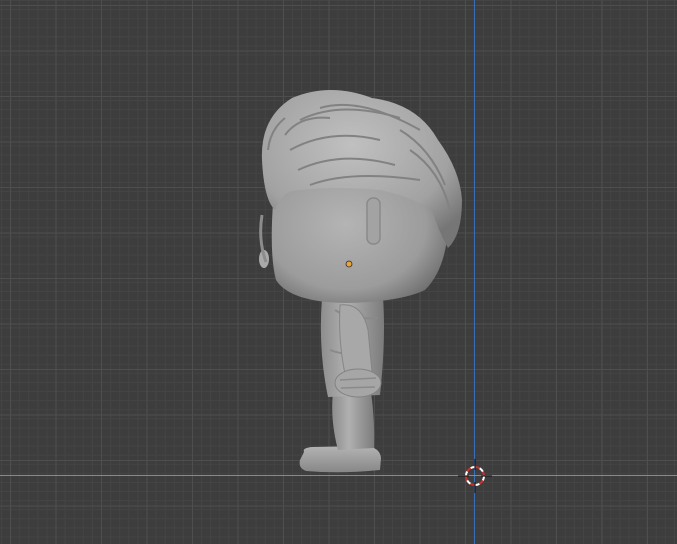 The height and width of the screenshot is (544, 677). What do you see at coordinates (340, 459) in the screenshot?
I see `figure-shoe` at bounding box center [340, 459].